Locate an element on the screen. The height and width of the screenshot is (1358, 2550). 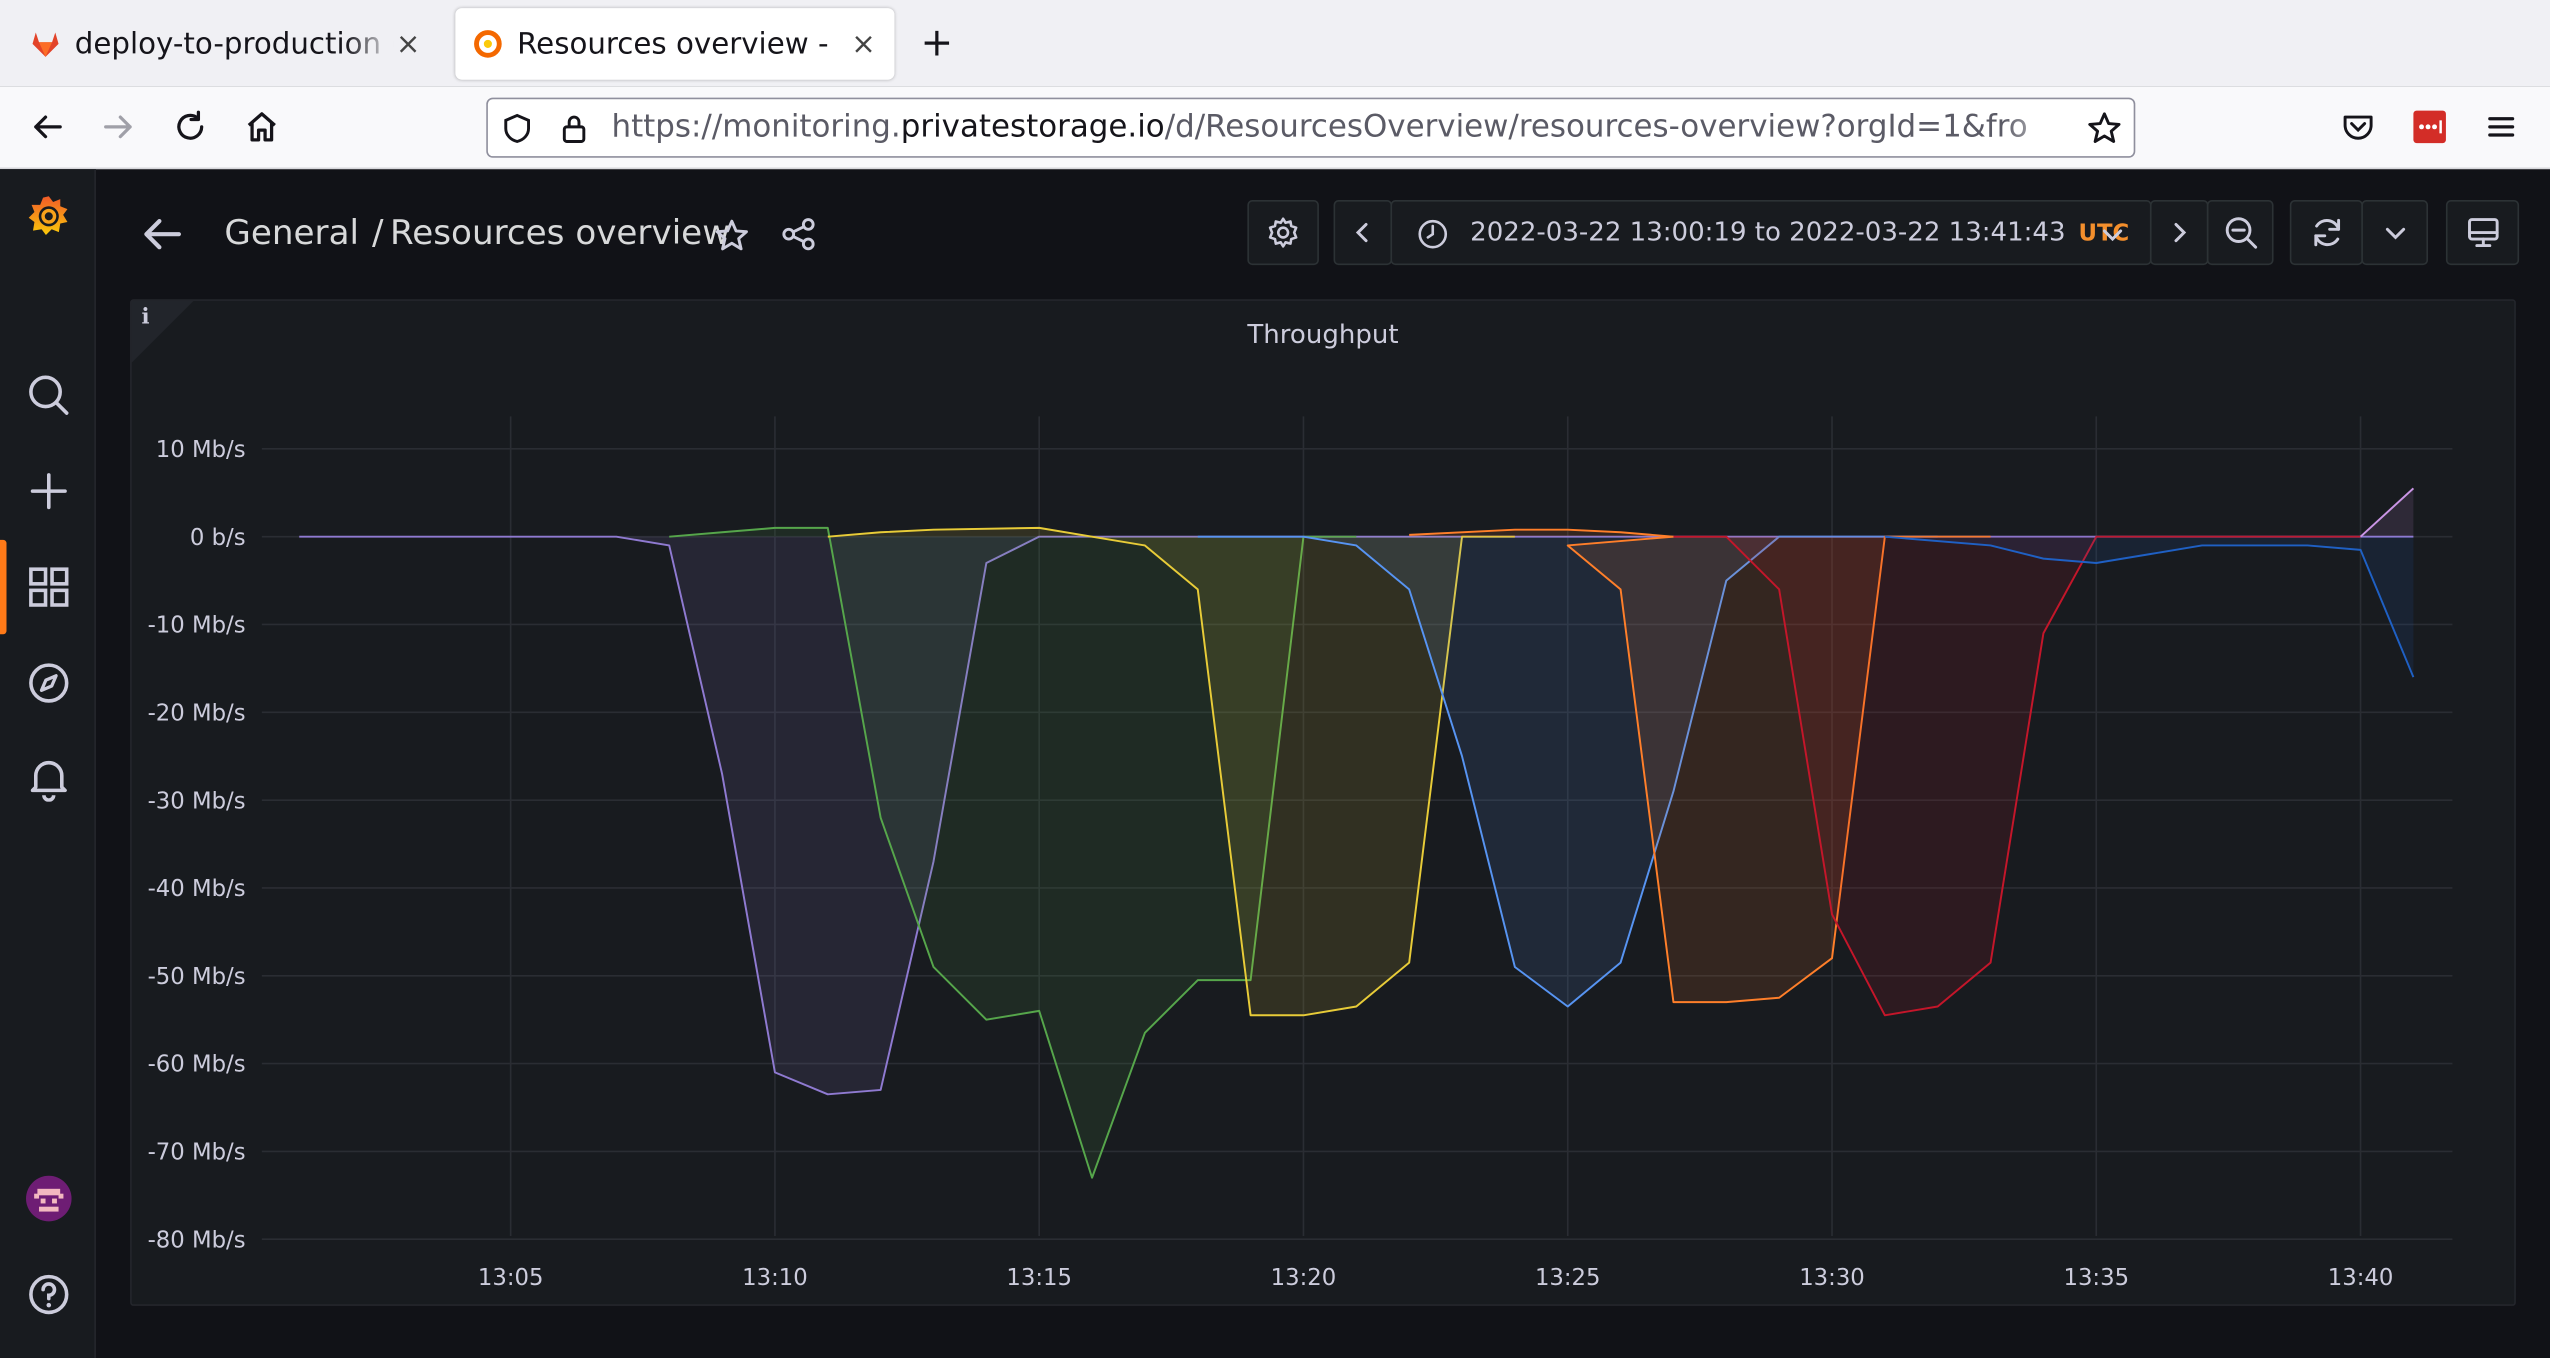
zoom-out-button is located at coordinates (2240, 233).